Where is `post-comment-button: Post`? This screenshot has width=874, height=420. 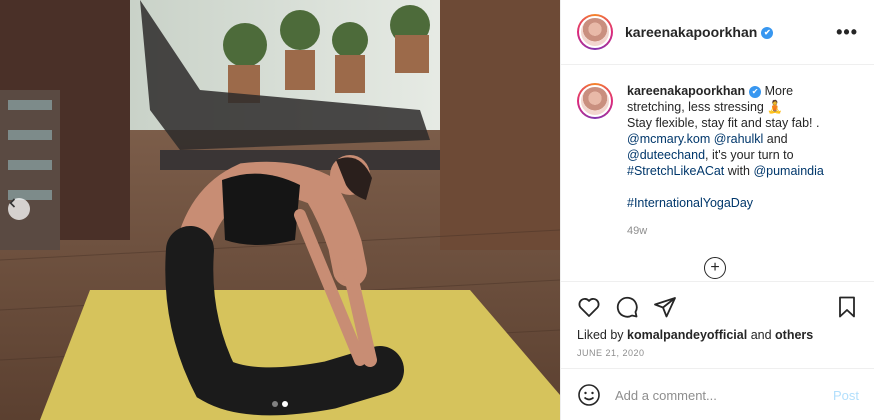
post-comment-button: Post is located at coordinates (846, 395).